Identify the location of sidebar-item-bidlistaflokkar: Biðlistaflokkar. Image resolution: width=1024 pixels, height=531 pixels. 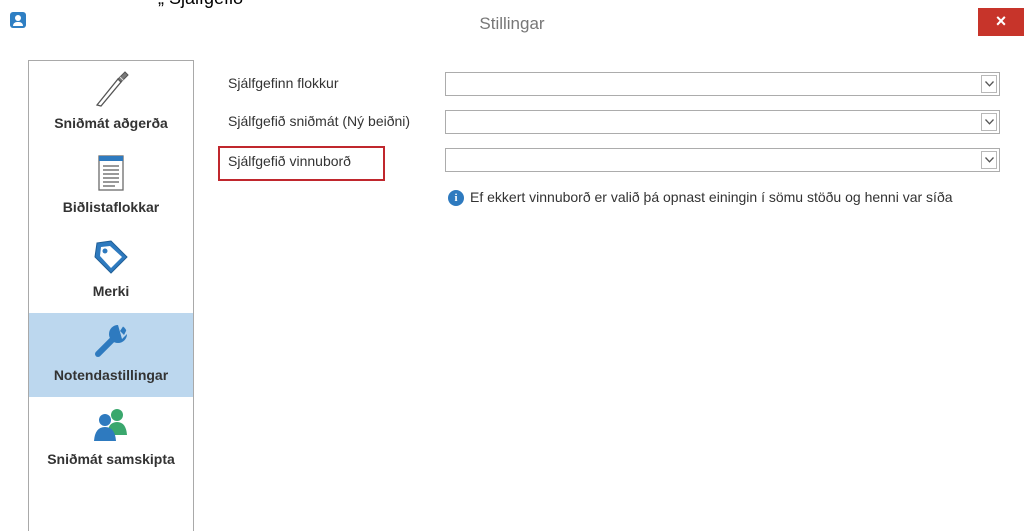
(111, 187).